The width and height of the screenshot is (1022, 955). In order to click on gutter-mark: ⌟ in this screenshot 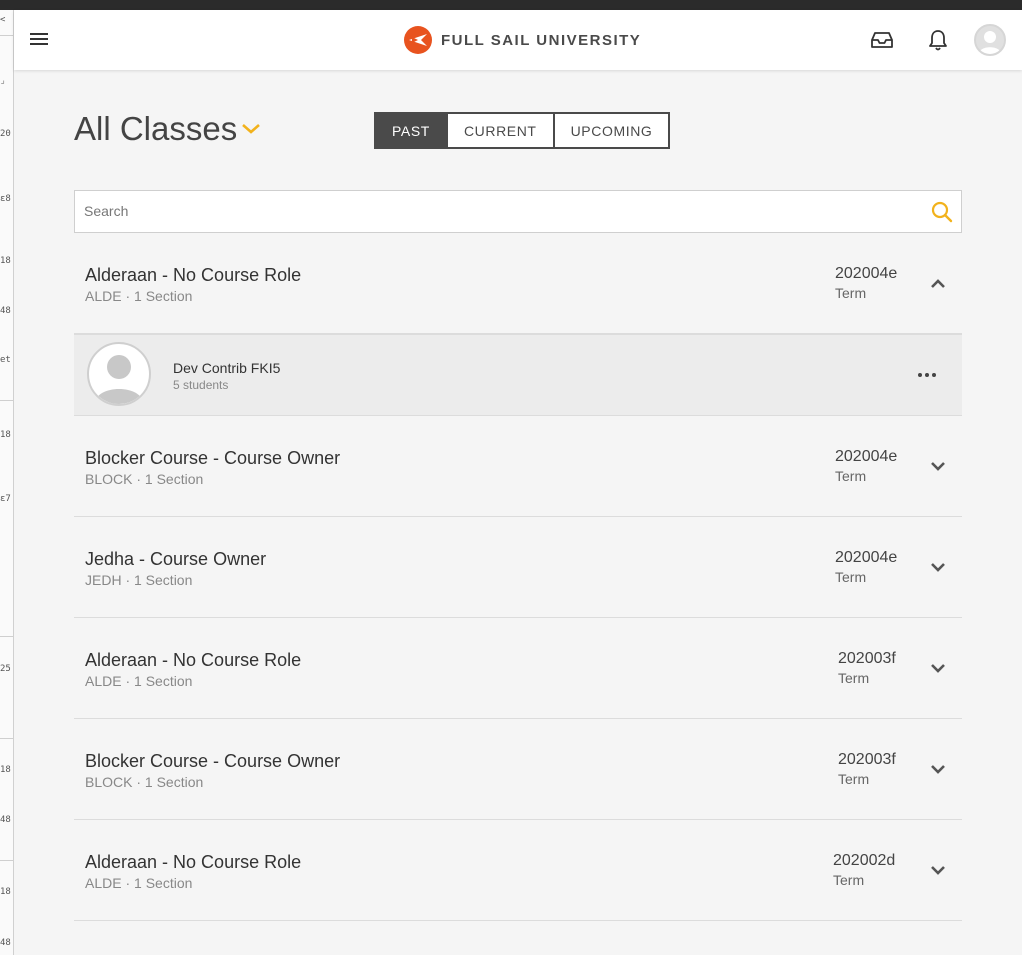, I will do `click(3, 81)`.